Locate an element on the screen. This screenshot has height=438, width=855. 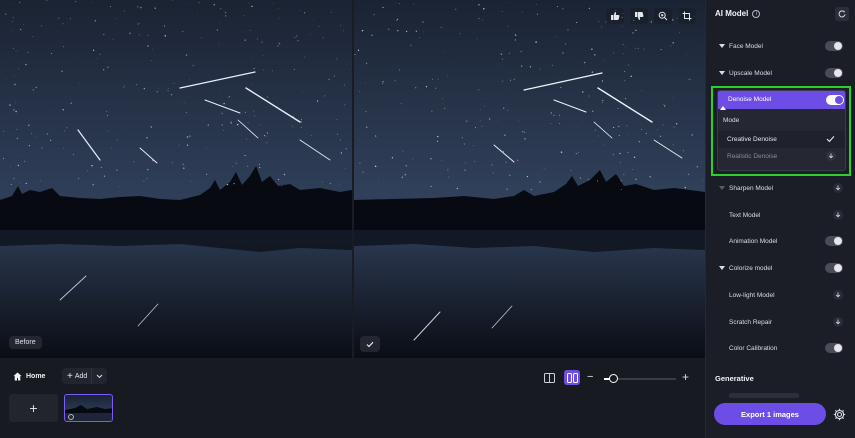
export-button: Export 1 images is located at coordinates (770, 414).